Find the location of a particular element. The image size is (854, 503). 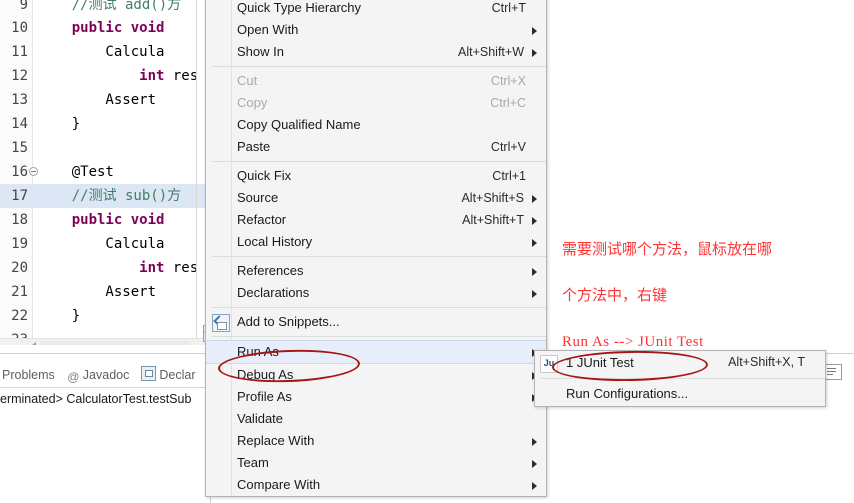

menu-item-label: Replace With is located at coordinates (276, 440).